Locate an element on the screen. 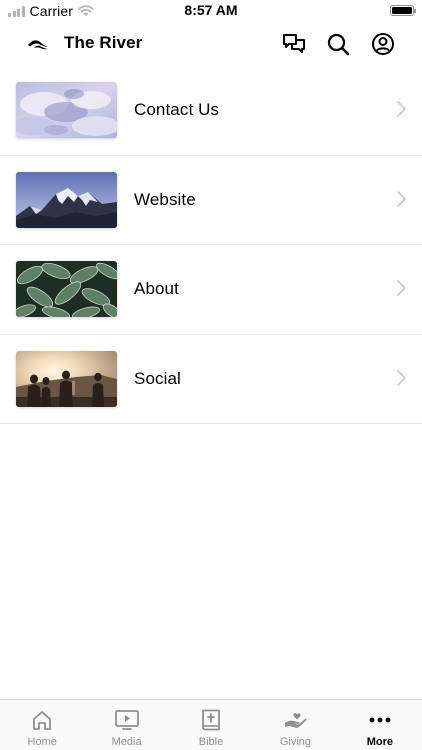 The height and width of the screenshot is (750, 422). tab-label: Giving is located at coordinates (295, 742).